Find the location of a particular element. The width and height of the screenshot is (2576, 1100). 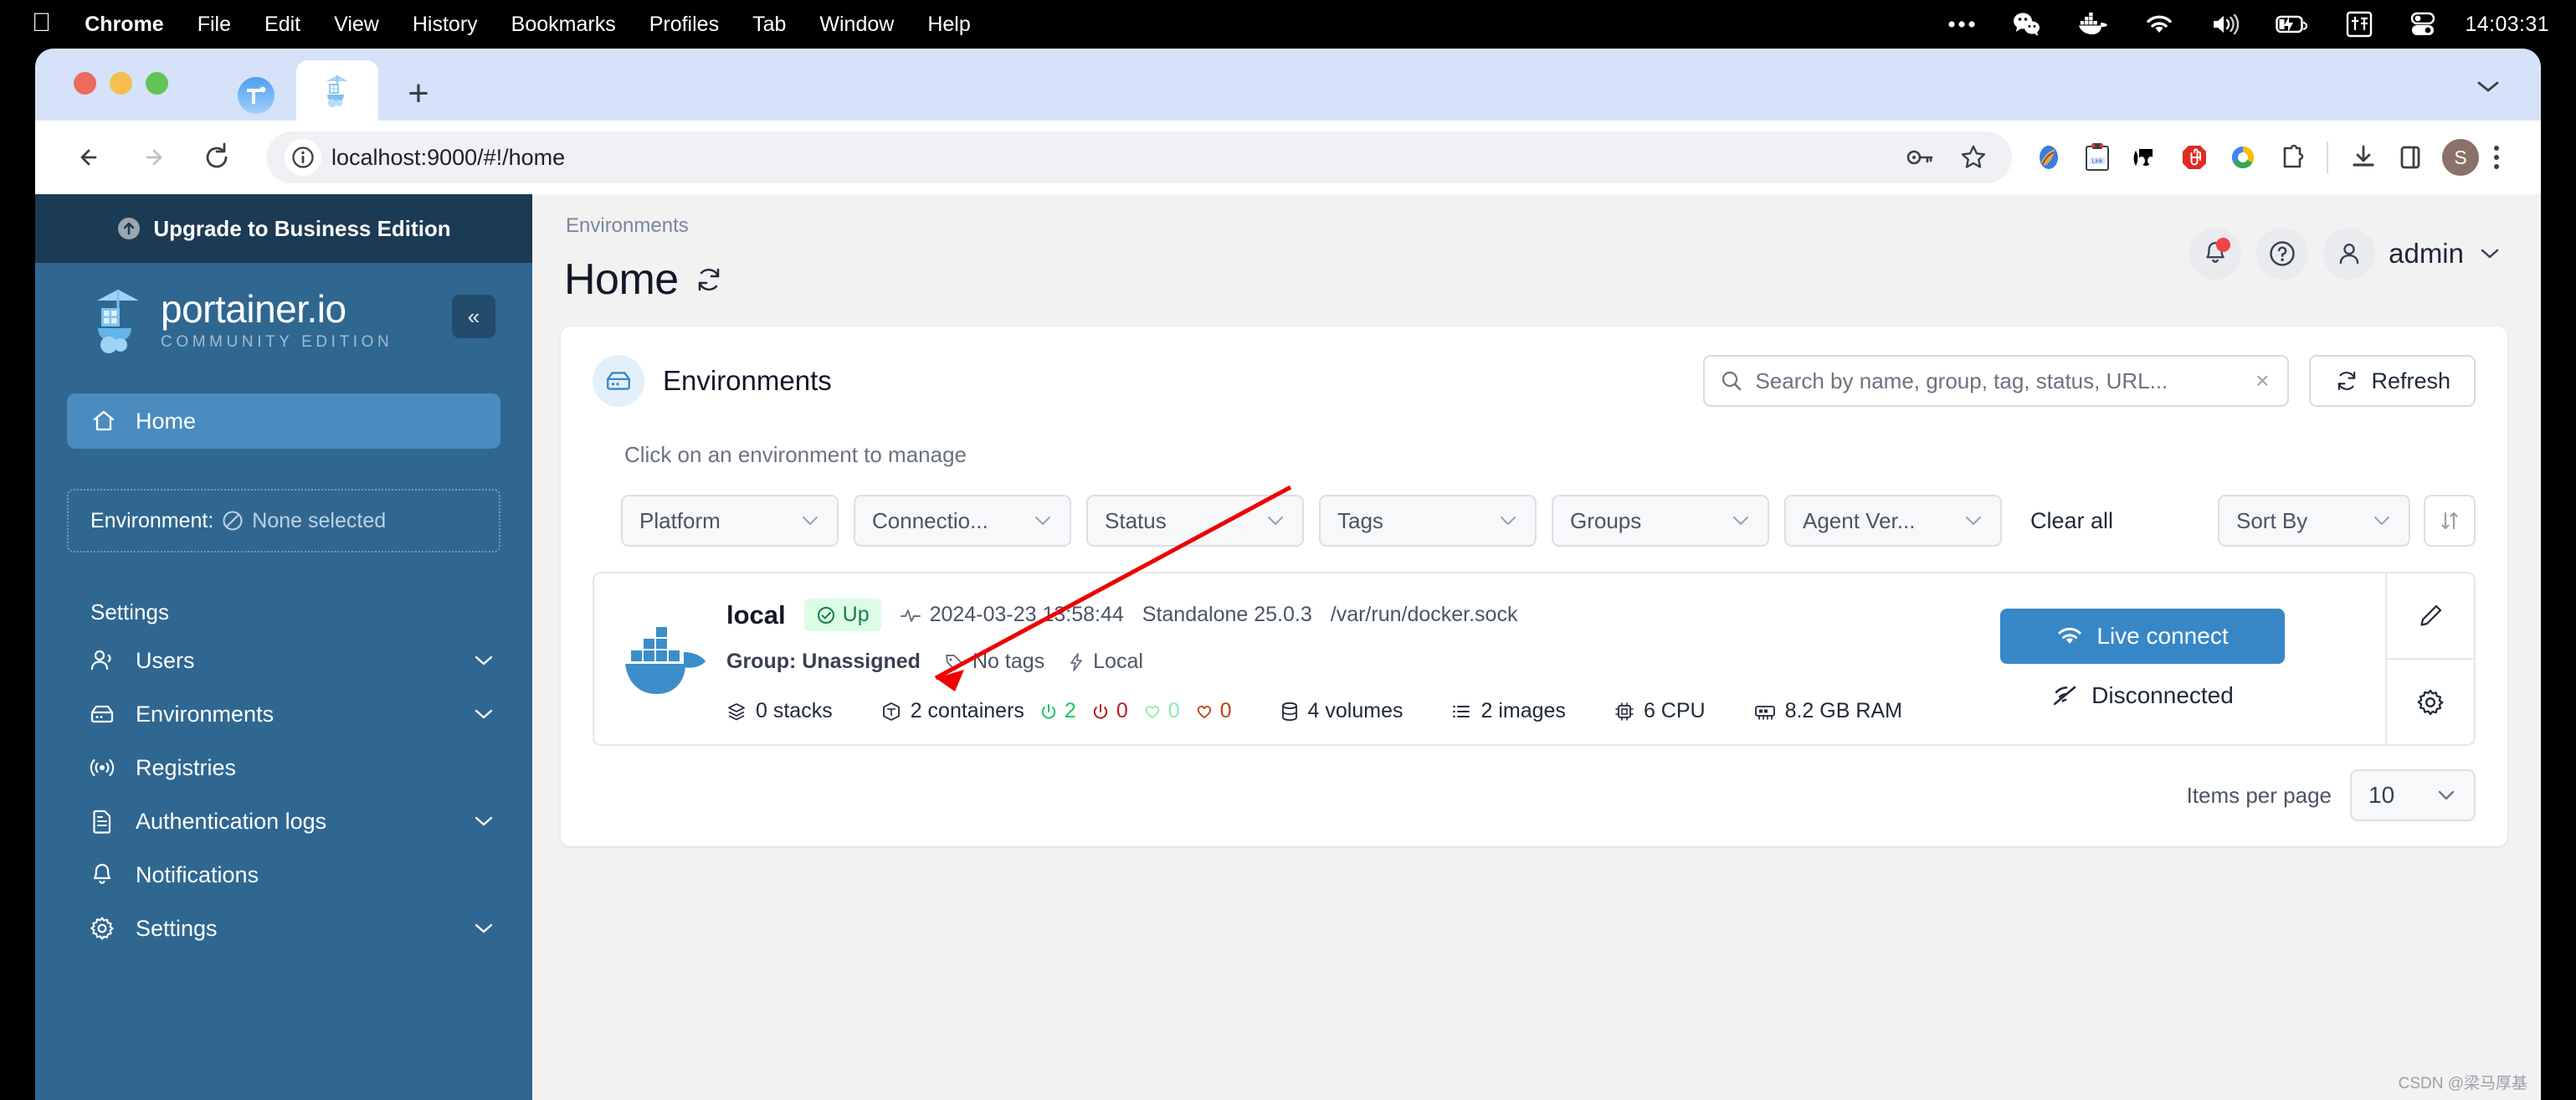

sidebar-environment-selector: Environment: None selected is located at coordinates (283, 521).